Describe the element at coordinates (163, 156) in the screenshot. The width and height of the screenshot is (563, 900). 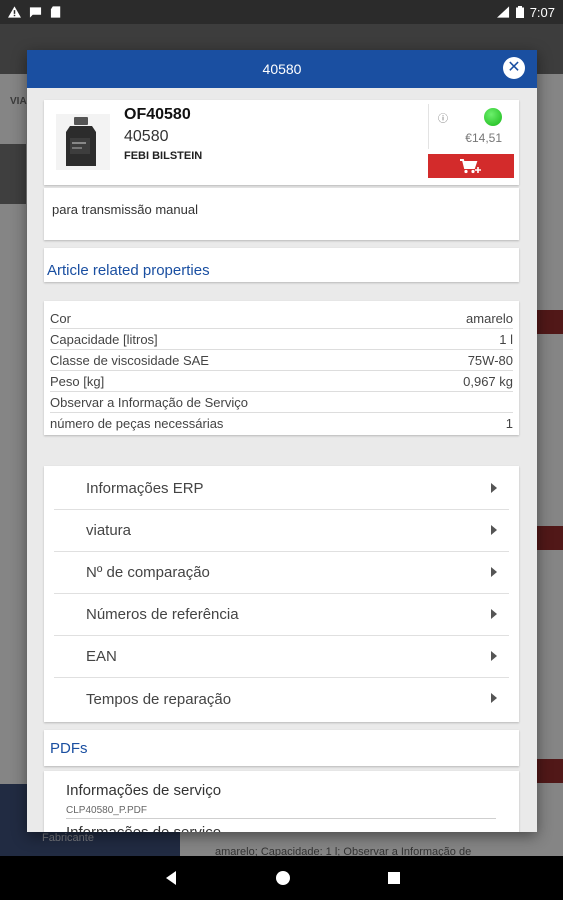
I see `product-brand: FEBI BILSTEIN` at that location.